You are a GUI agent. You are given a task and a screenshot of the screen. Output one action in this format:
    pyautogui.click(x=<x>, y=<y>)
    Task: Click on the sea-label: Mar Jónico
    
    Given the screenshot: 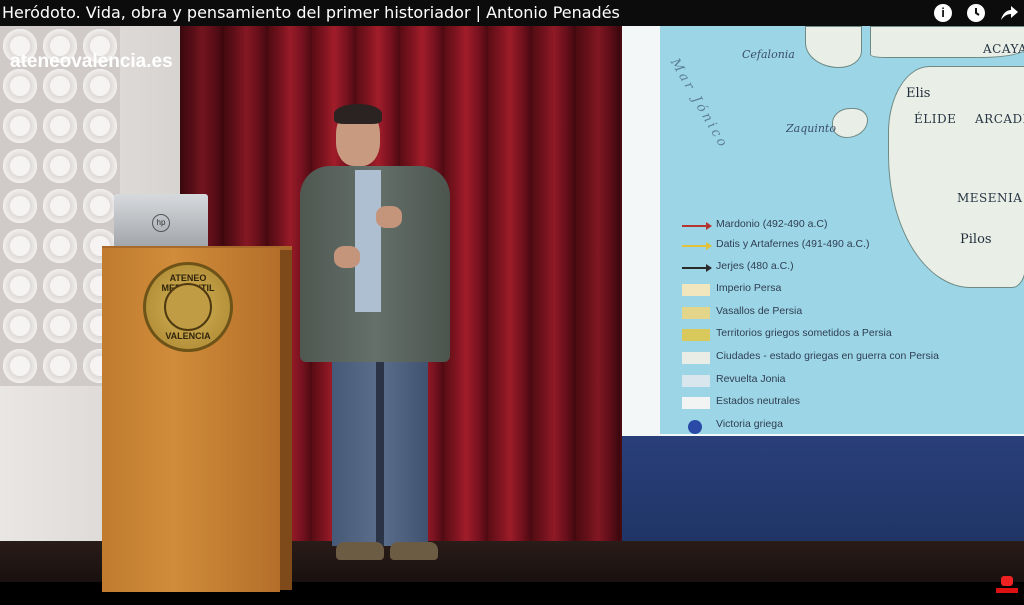 What is the action you would take?
    pyautogui.click(x=699, y=104)
    